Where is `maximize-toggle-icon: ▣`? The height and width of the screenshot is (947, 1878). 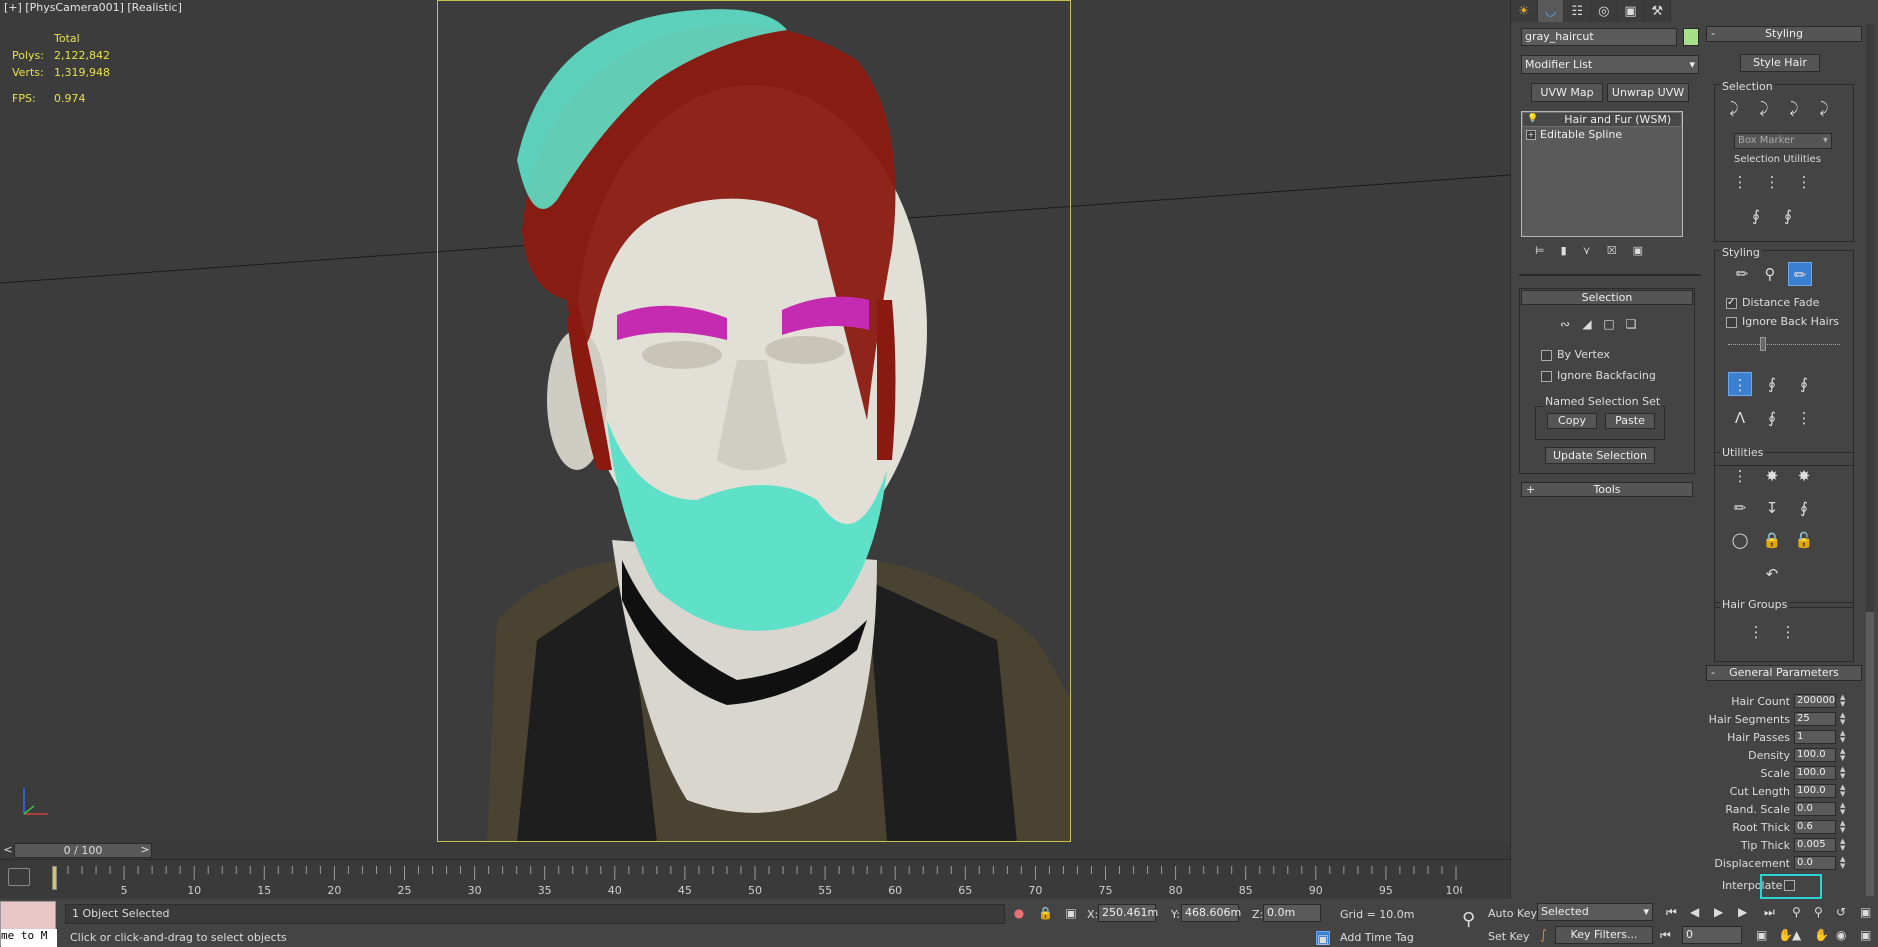 maximize-toggle-icon: ▣ is located at coordinates (1865, 935).